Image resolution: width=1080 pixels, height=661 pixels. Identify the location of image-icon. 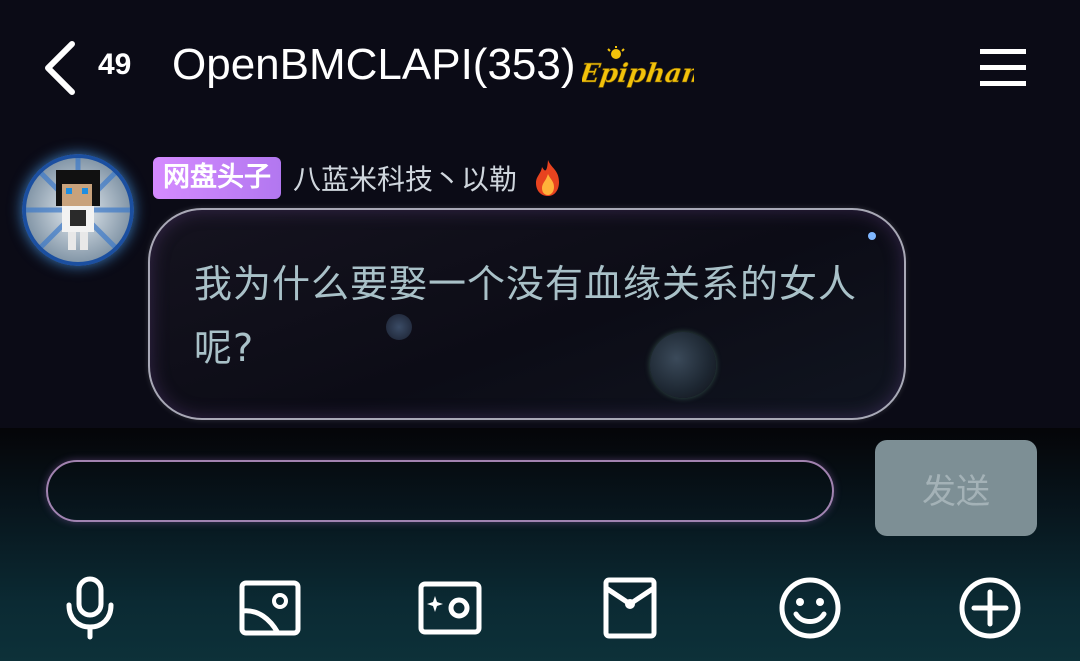
(270, 608).